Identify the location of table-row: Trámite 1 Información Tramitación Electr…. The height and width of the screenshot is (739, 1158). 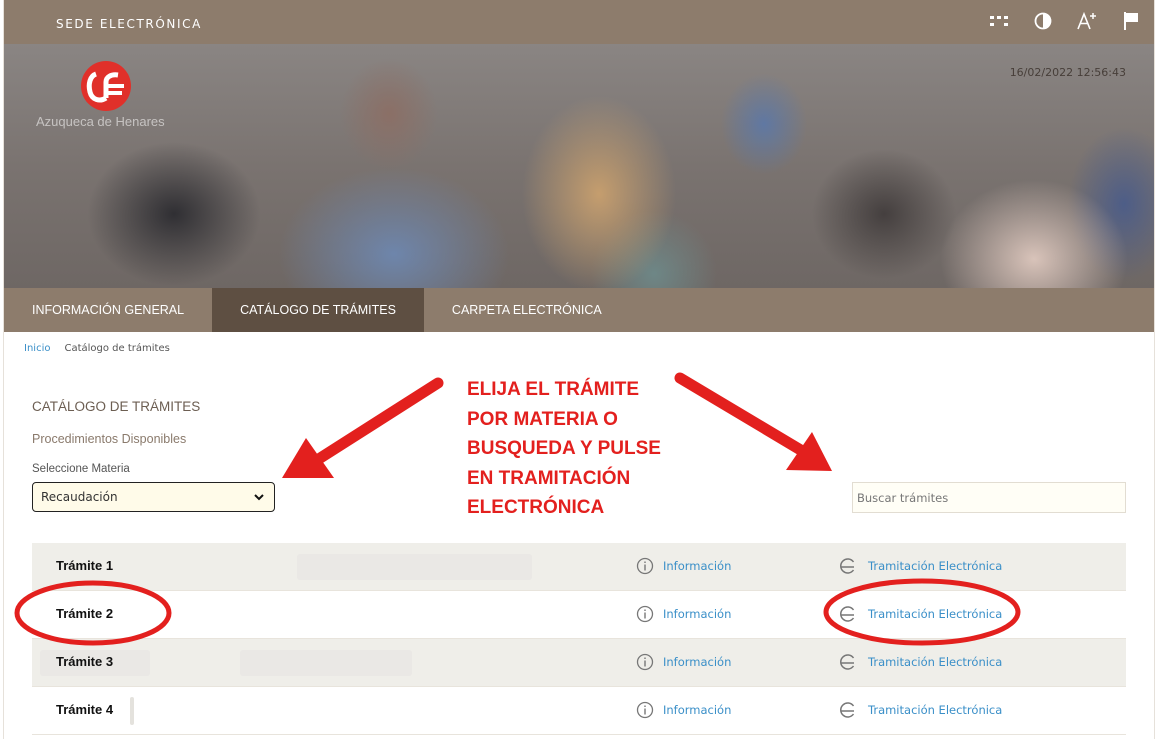
(579, 567).